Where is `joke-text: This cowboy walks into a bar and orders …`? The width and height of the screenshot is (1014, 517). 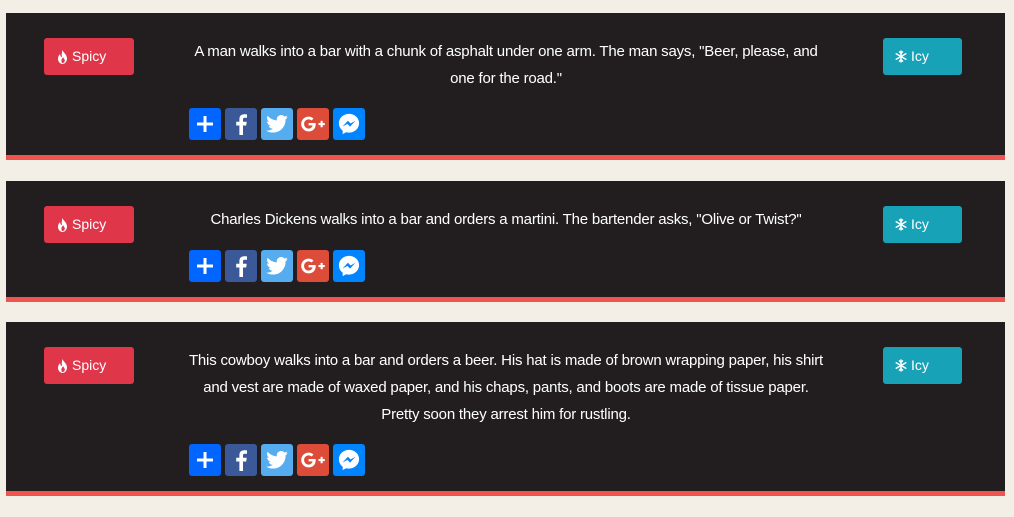
joke-text: This cowboy walks into a bar and orders … is located at coordinates (506, 387).